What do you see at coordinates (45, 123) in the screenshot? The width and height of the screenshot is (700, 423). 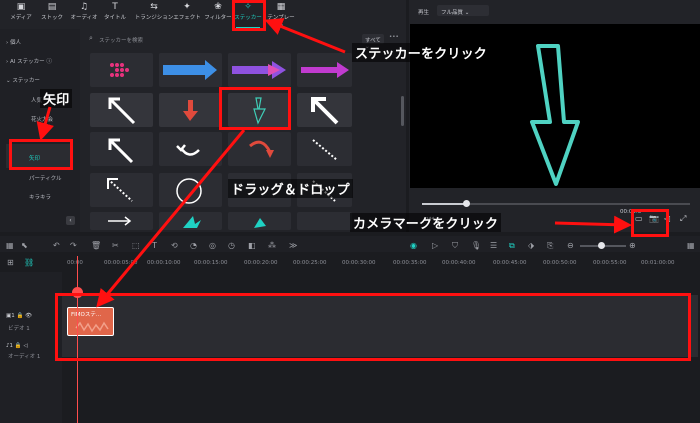 I see `arrow-to-arrow-category` at bounding box center [45, 123].